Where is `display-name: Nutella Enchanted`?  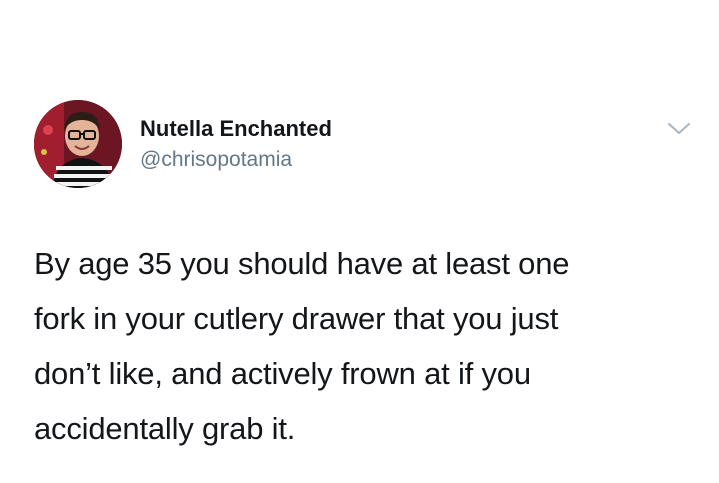 display-name: Nutella Enchanted is located at coordinates (236, 129).